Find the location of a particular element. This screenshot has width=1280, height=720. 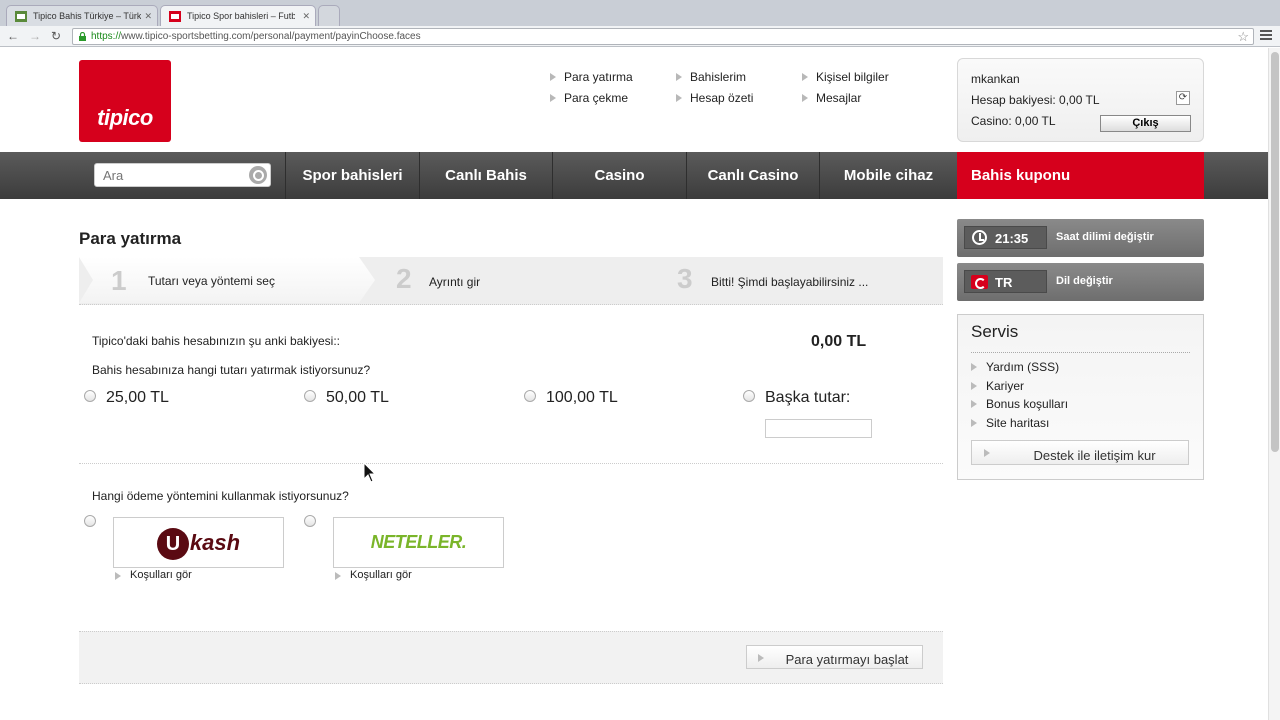

search-icon is located at coordinates (258, 175).